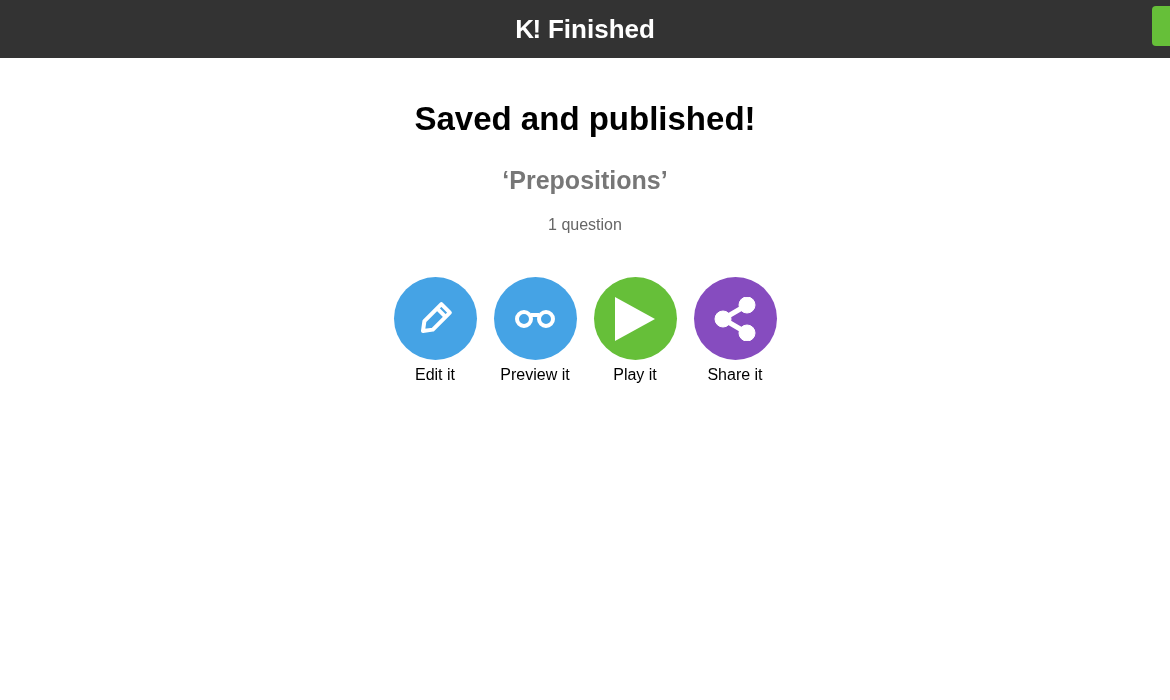 The image size is (1170, 700). What do you see at coordinates (535, 375) in the screenshot?
I see `action-label: Preview it` at bounding box center [535, 375].